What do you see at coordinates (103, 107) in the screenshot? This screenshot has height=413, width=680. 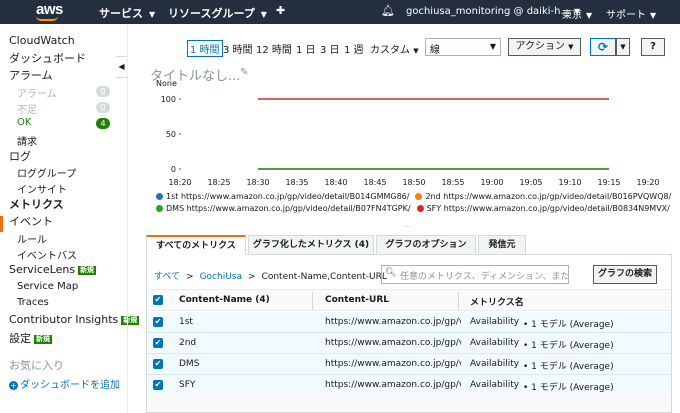 I see `insufficient-count-badge: 0` at bounding box center [103, 107].